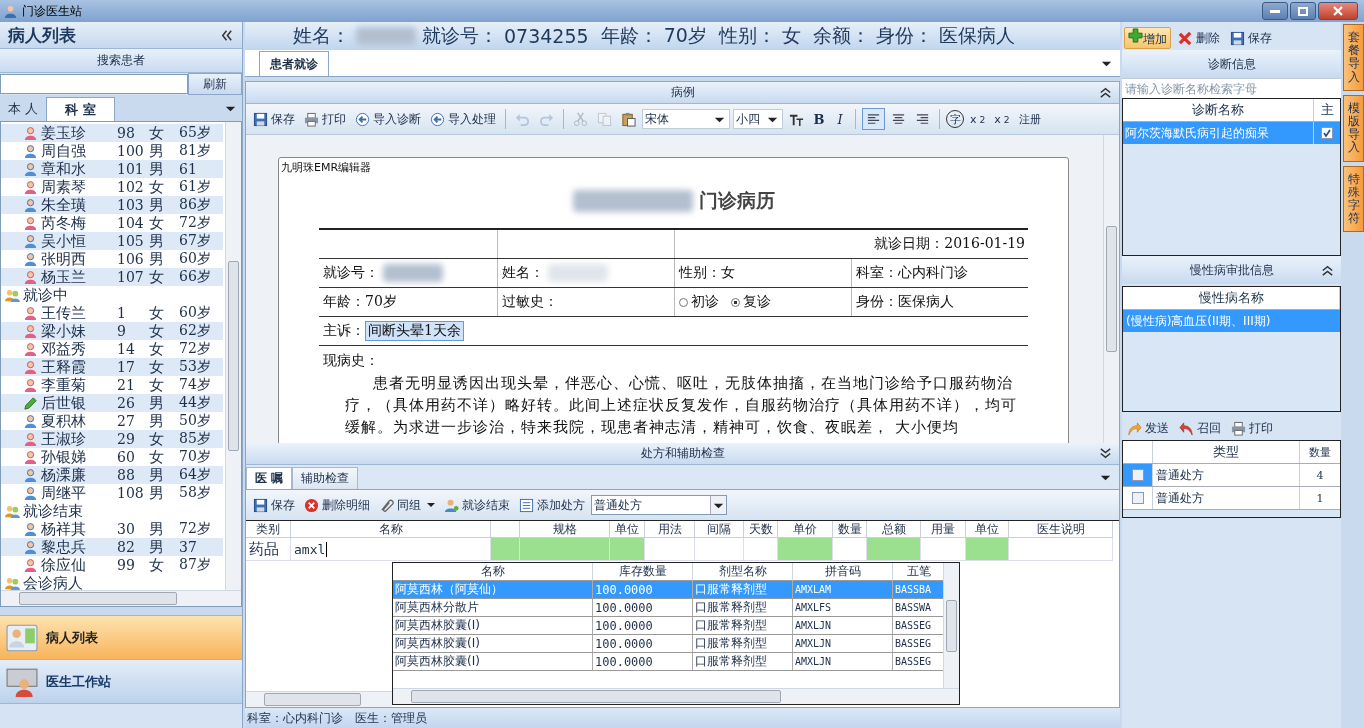  Describe the element at coordinates (112, 241) in the screenshot. I see `patient-row: 吴小恒 105 男 67岁` at that location.